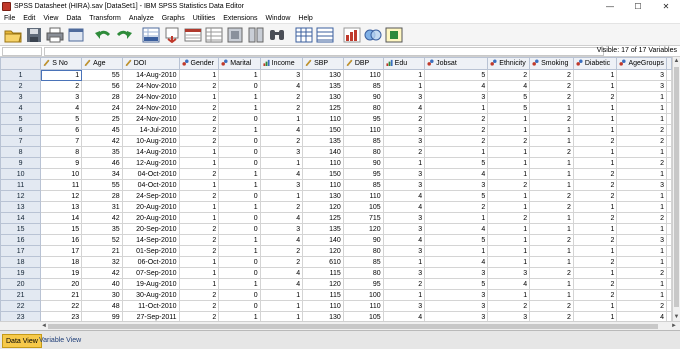 This screenshot has height=349, width=680. I want to click on cell-s-no: 20, so click(61, 284).